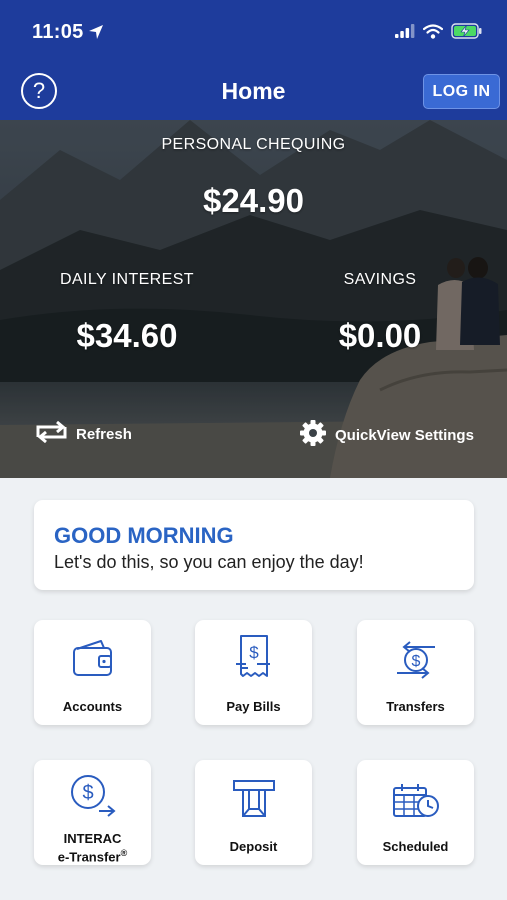 Image resolution: width=507 pixels, height=900 pixels. What do you see at coordinates (124, 853) in the screenshot?
I see `registered-mark: ®` at bounding box center [124, 853].